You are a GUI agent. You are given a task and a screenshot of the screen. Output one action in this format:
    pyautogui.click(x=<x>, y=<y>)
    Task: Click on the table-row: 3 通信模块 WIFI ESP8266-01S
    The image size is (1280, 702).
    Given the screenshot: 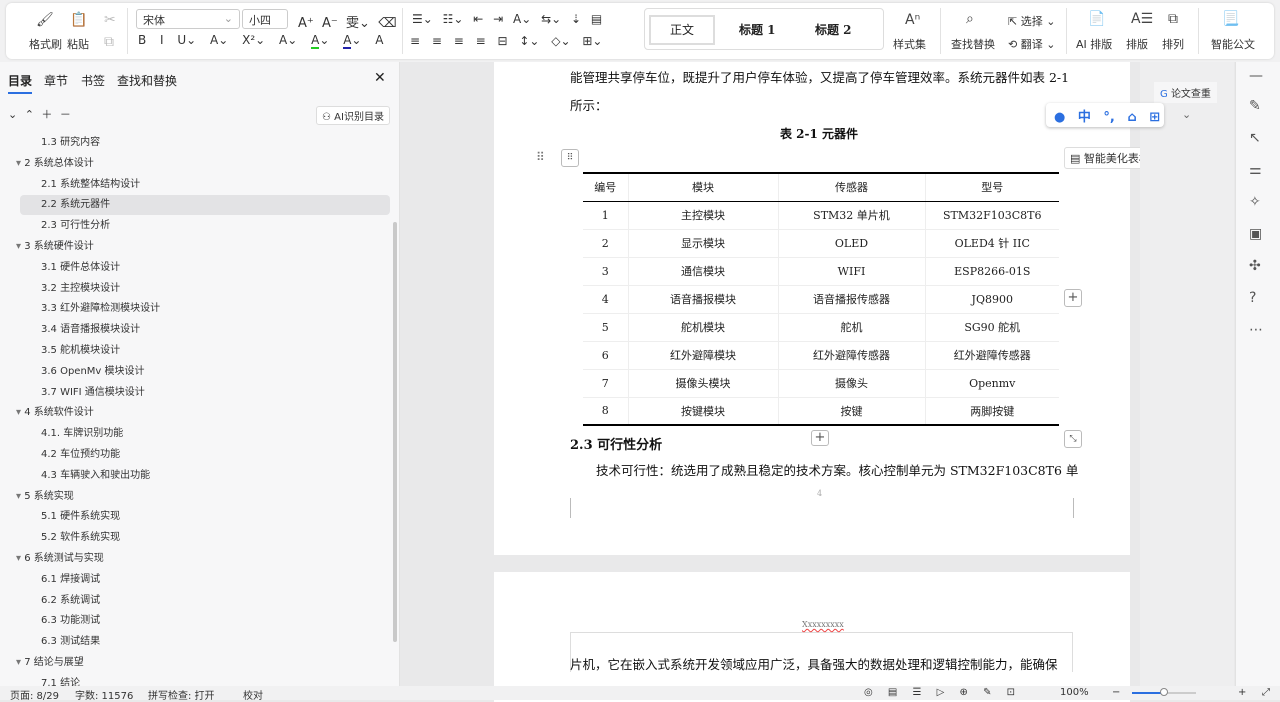 What is the action you would take?
    pyautogui.click(x=821, y=271)
    